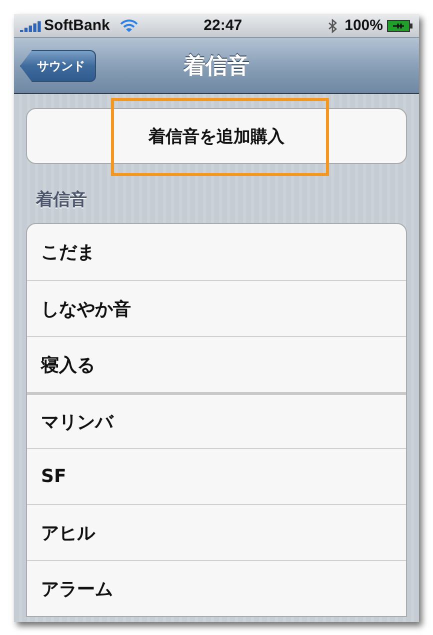 The height and width of the screenshot is (635, 433). I want to click on signal-icon, so click(31, 26).